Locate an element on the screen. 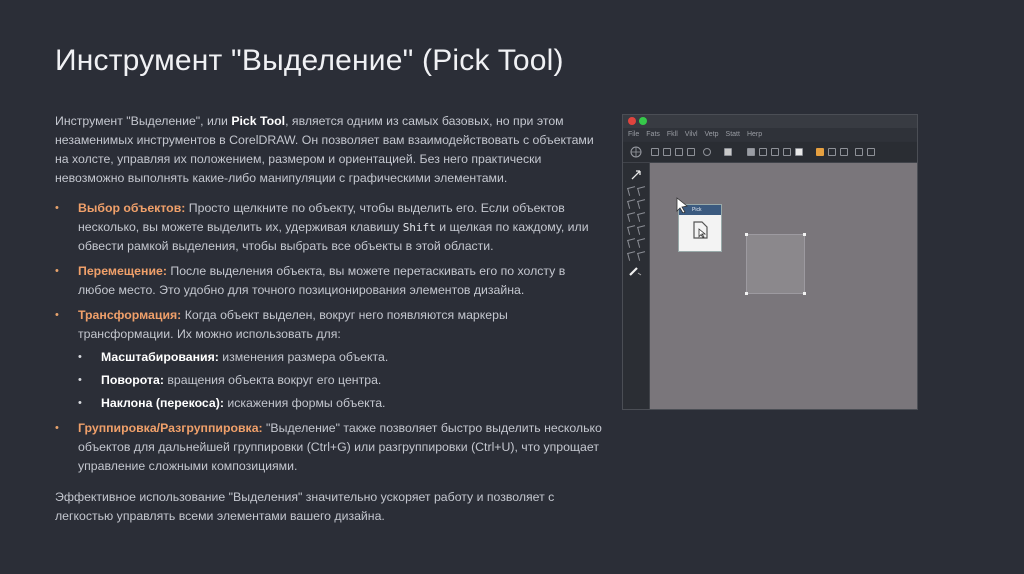 This screenshot has height=574, width=1024. feature-label: Перемещение: is located at coordinates (122, 271).